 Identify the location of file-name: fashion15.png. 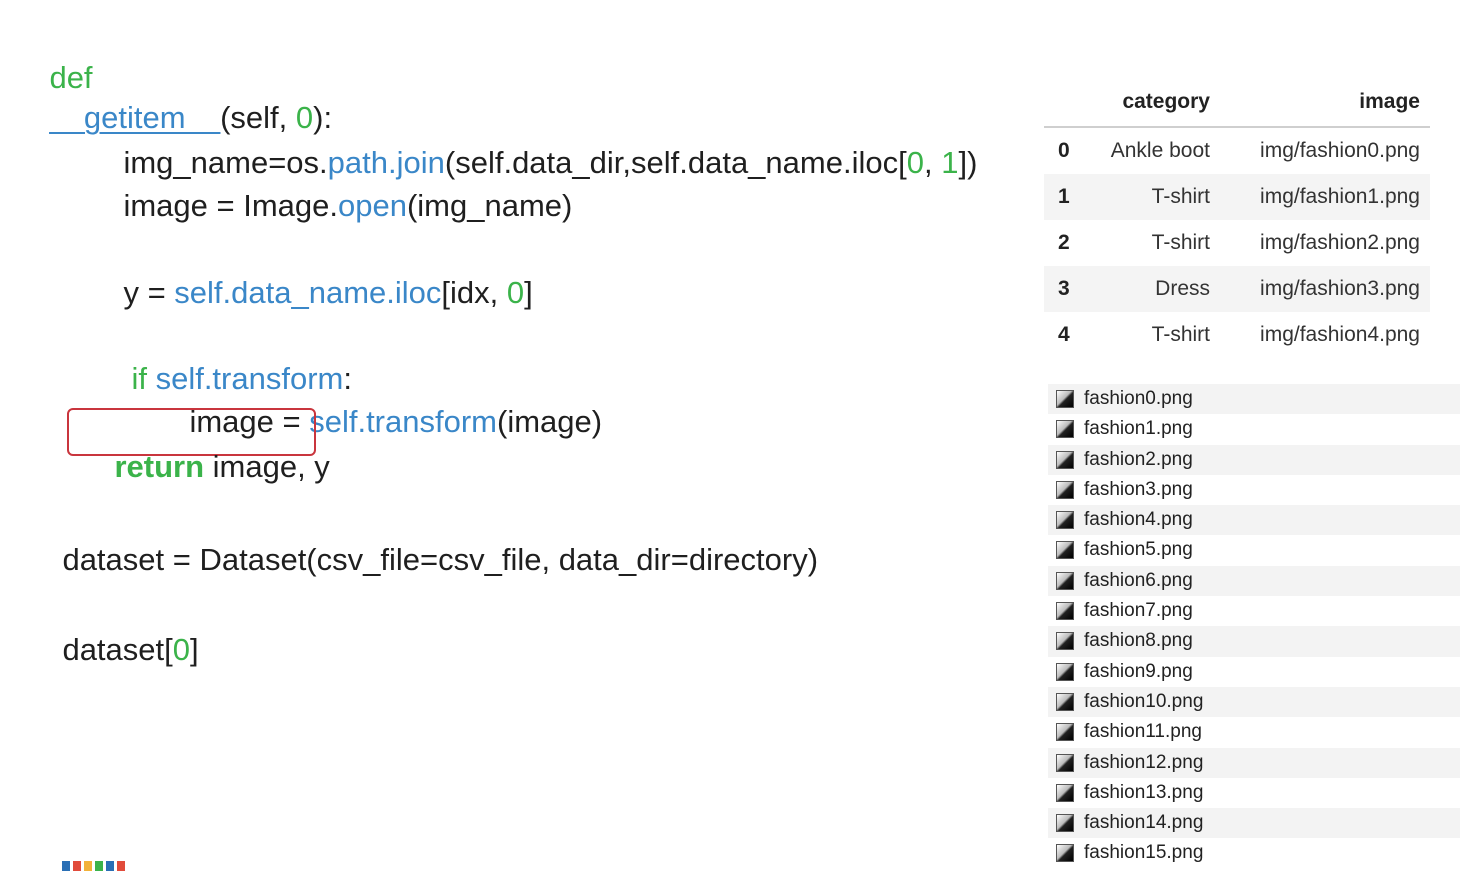
(1144, 853).